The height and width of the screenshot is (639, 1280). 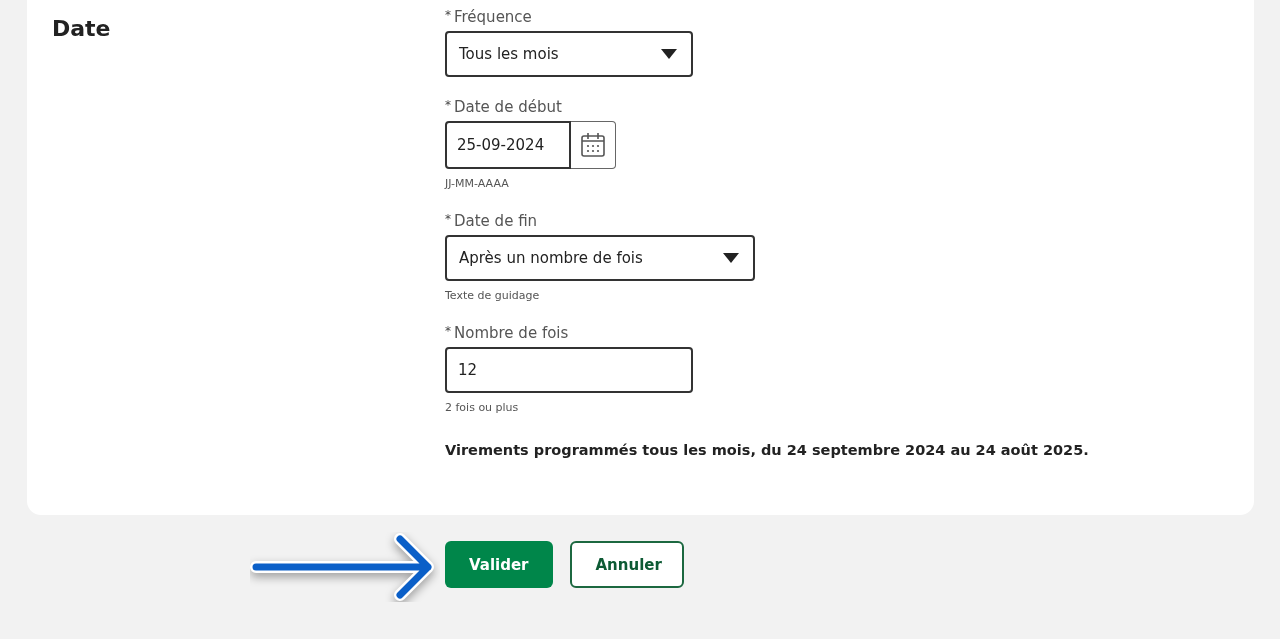 I want to click on dropdown: Après un nombre de fois, so click(x=600, y=258).